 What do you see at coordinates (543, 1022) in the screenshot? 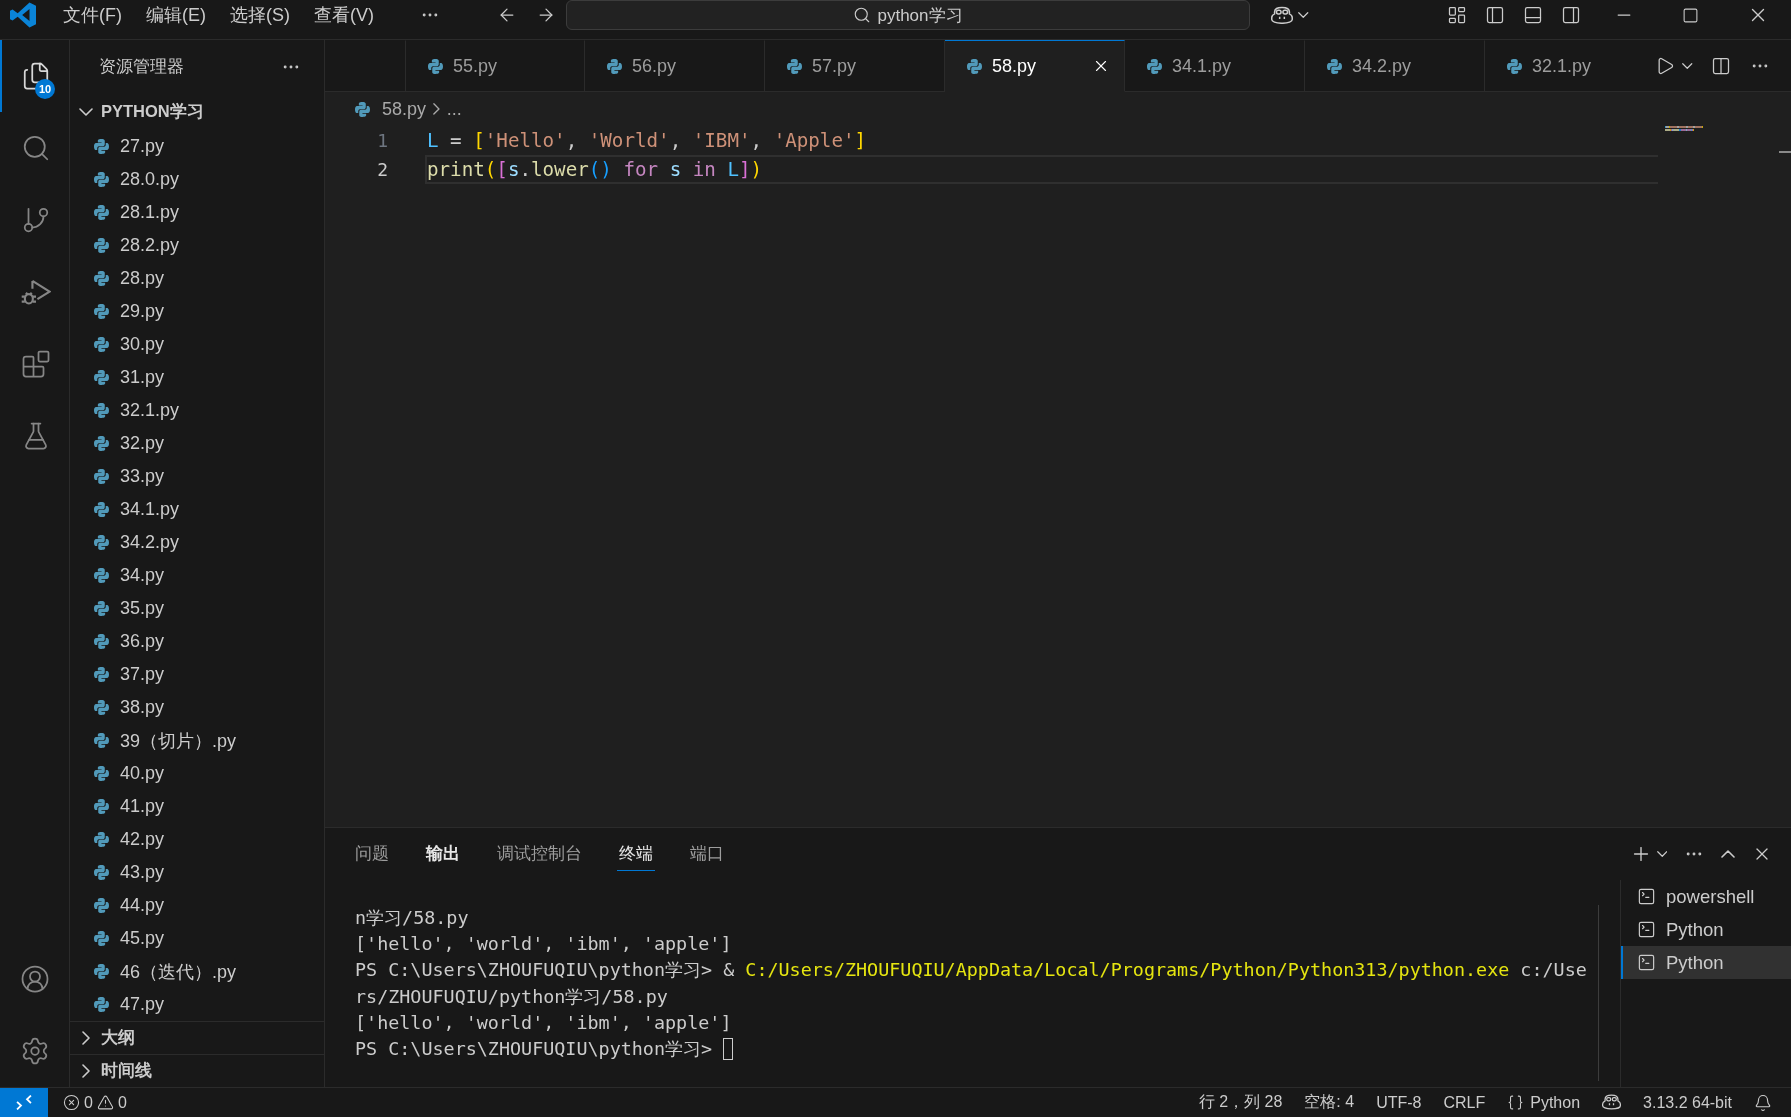
I see `terminal-line: ['hello', 'world', 'ibm', 'apple']` at bounding box center [543, 1022].